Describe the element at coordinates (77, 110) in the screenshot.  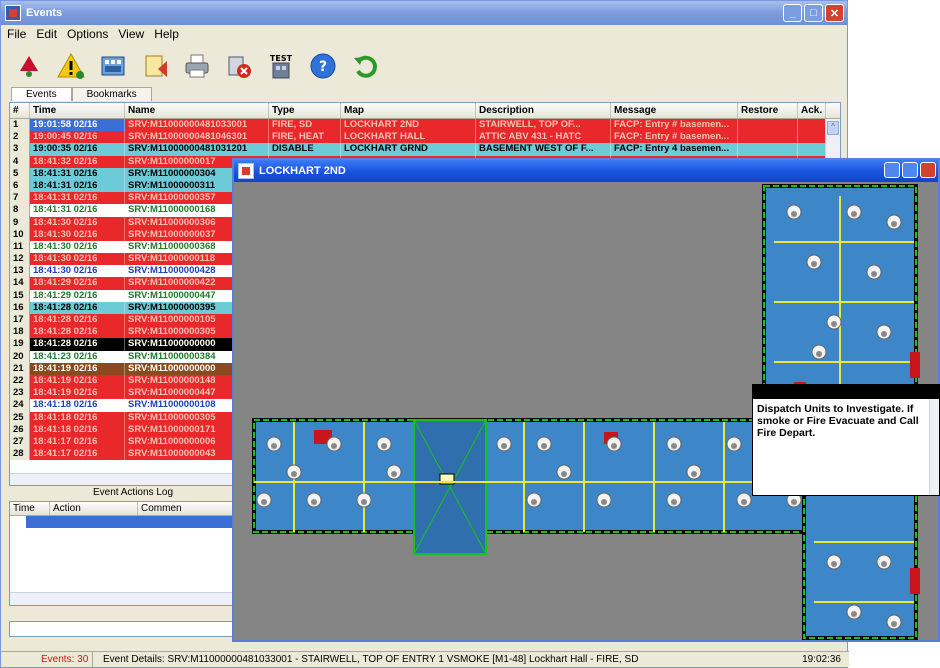
I see `col-header-time: Time` at that location.